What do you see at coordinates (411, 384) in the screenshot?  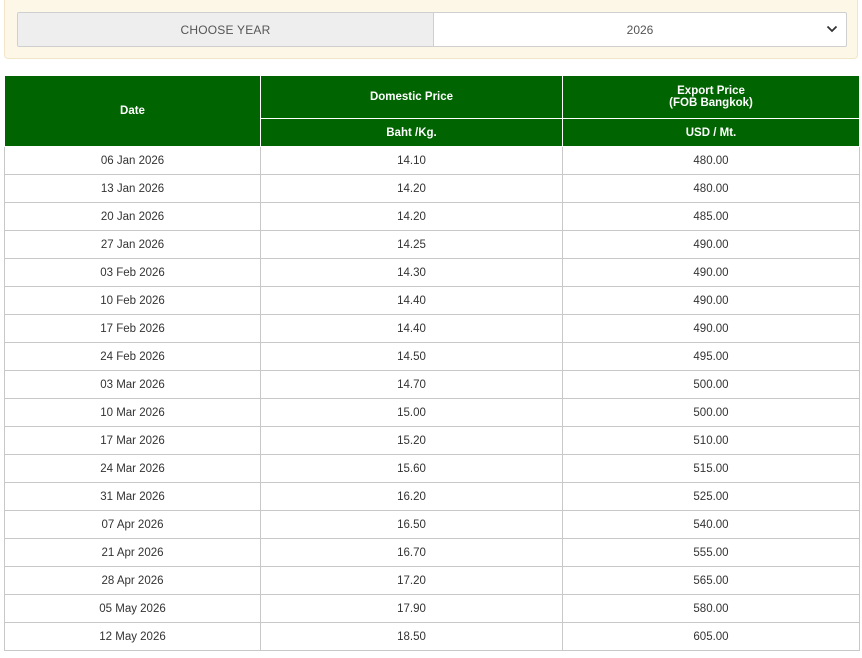 I see `domestic-price-cell: 14.70` at bounding box center [411, 384].